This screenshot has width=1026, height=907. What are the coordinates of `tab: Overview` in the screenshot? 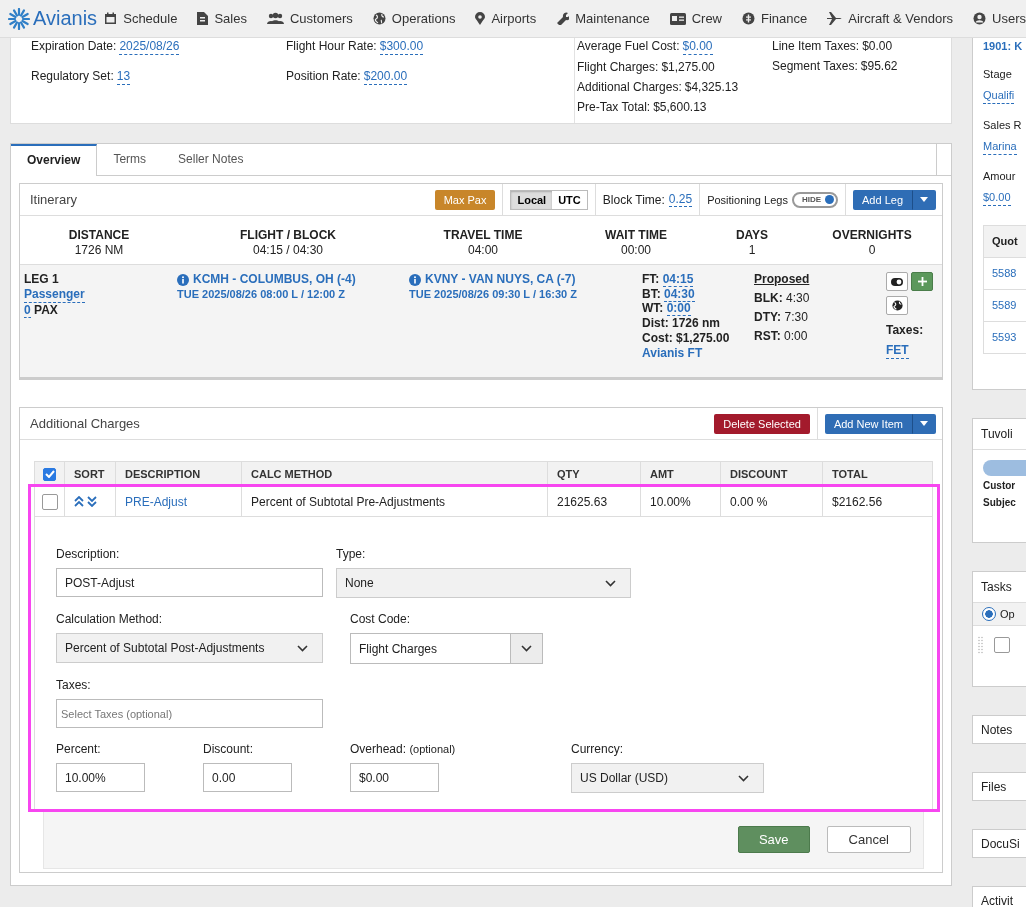 It's located at (54, 160).